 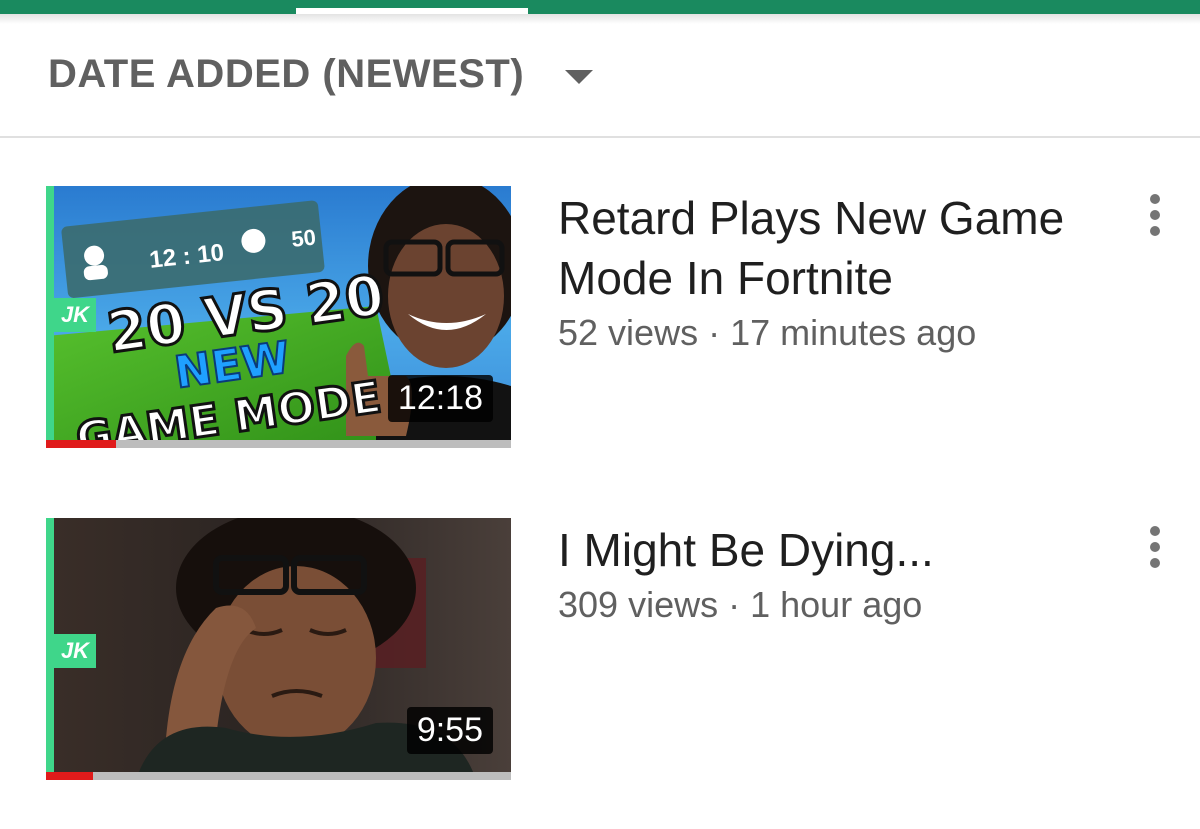 I want to click on tab-bar, so click(x=600, y=7).